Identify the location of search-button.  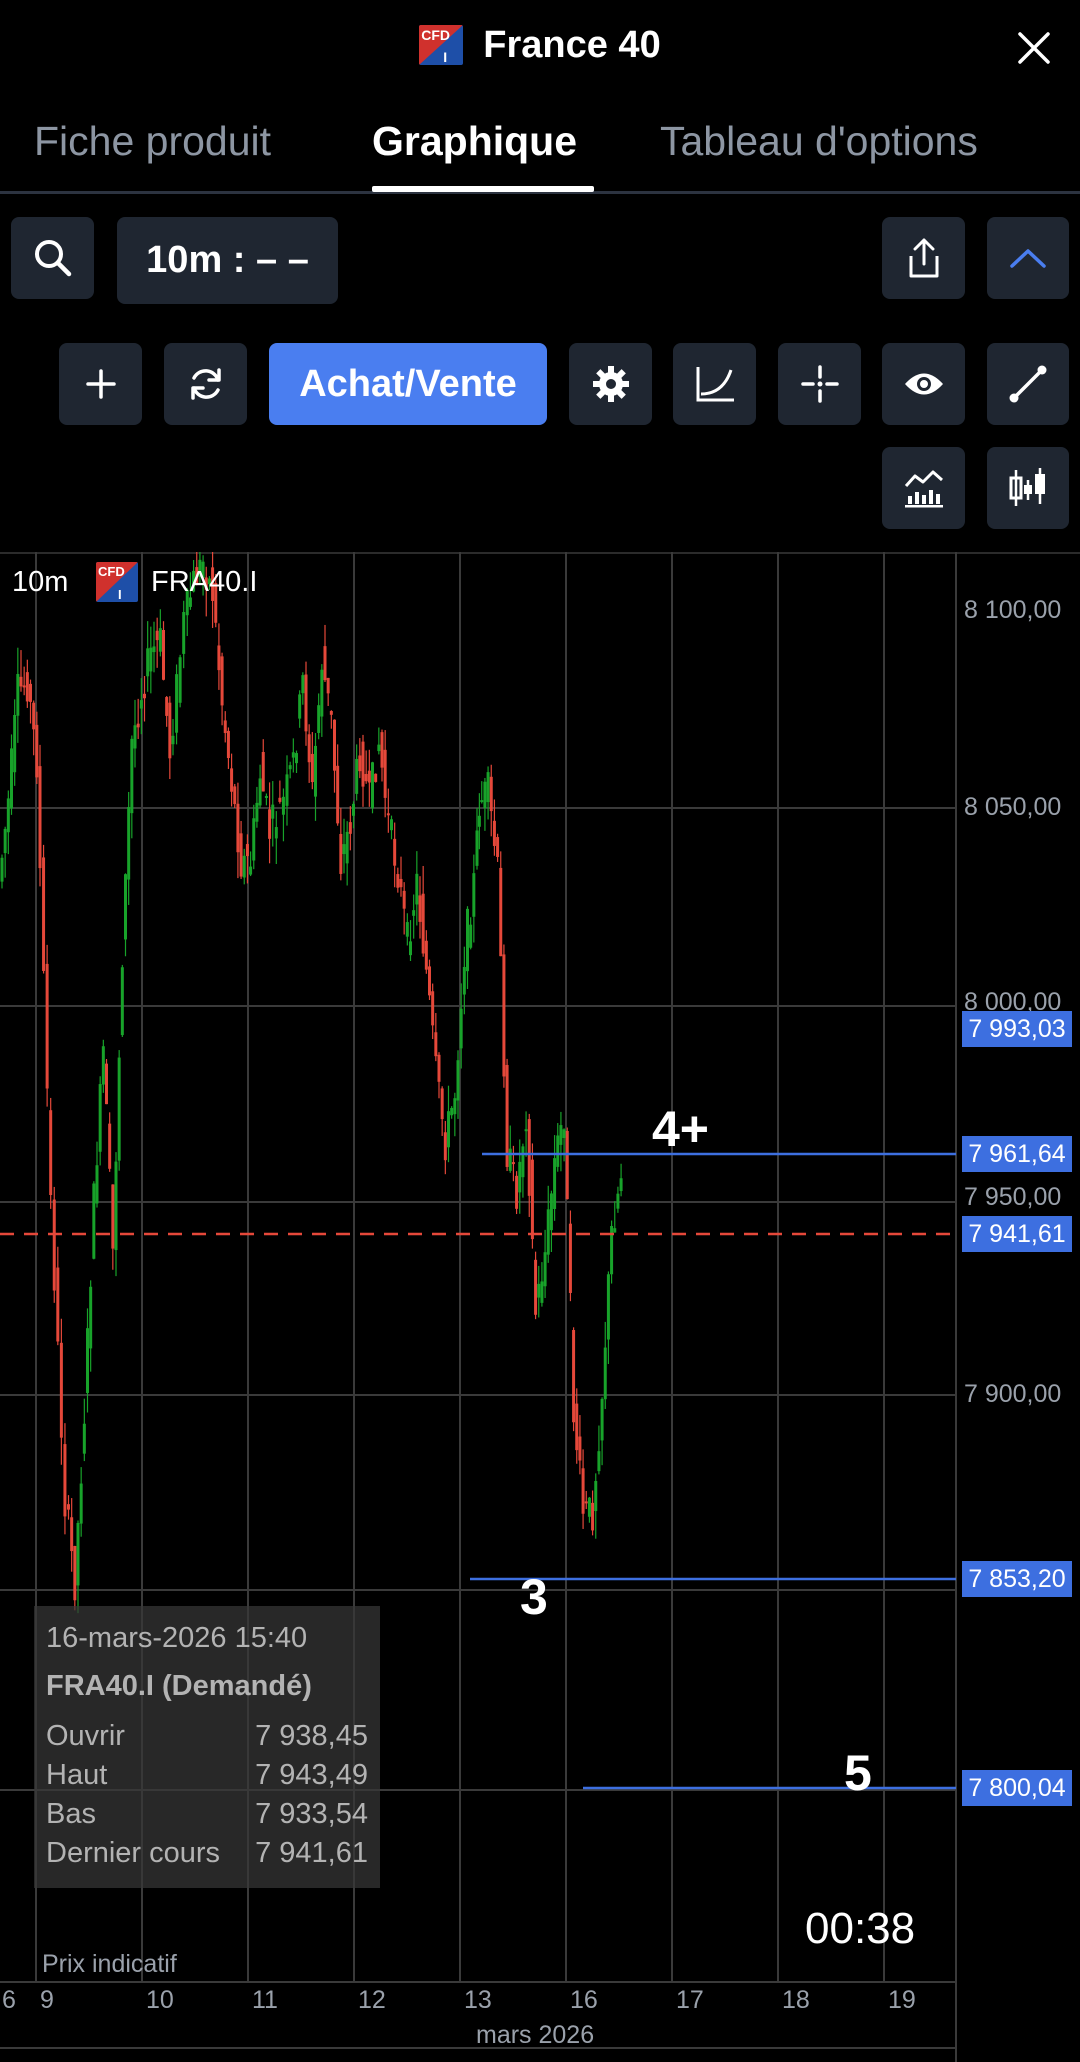
(52, 258).